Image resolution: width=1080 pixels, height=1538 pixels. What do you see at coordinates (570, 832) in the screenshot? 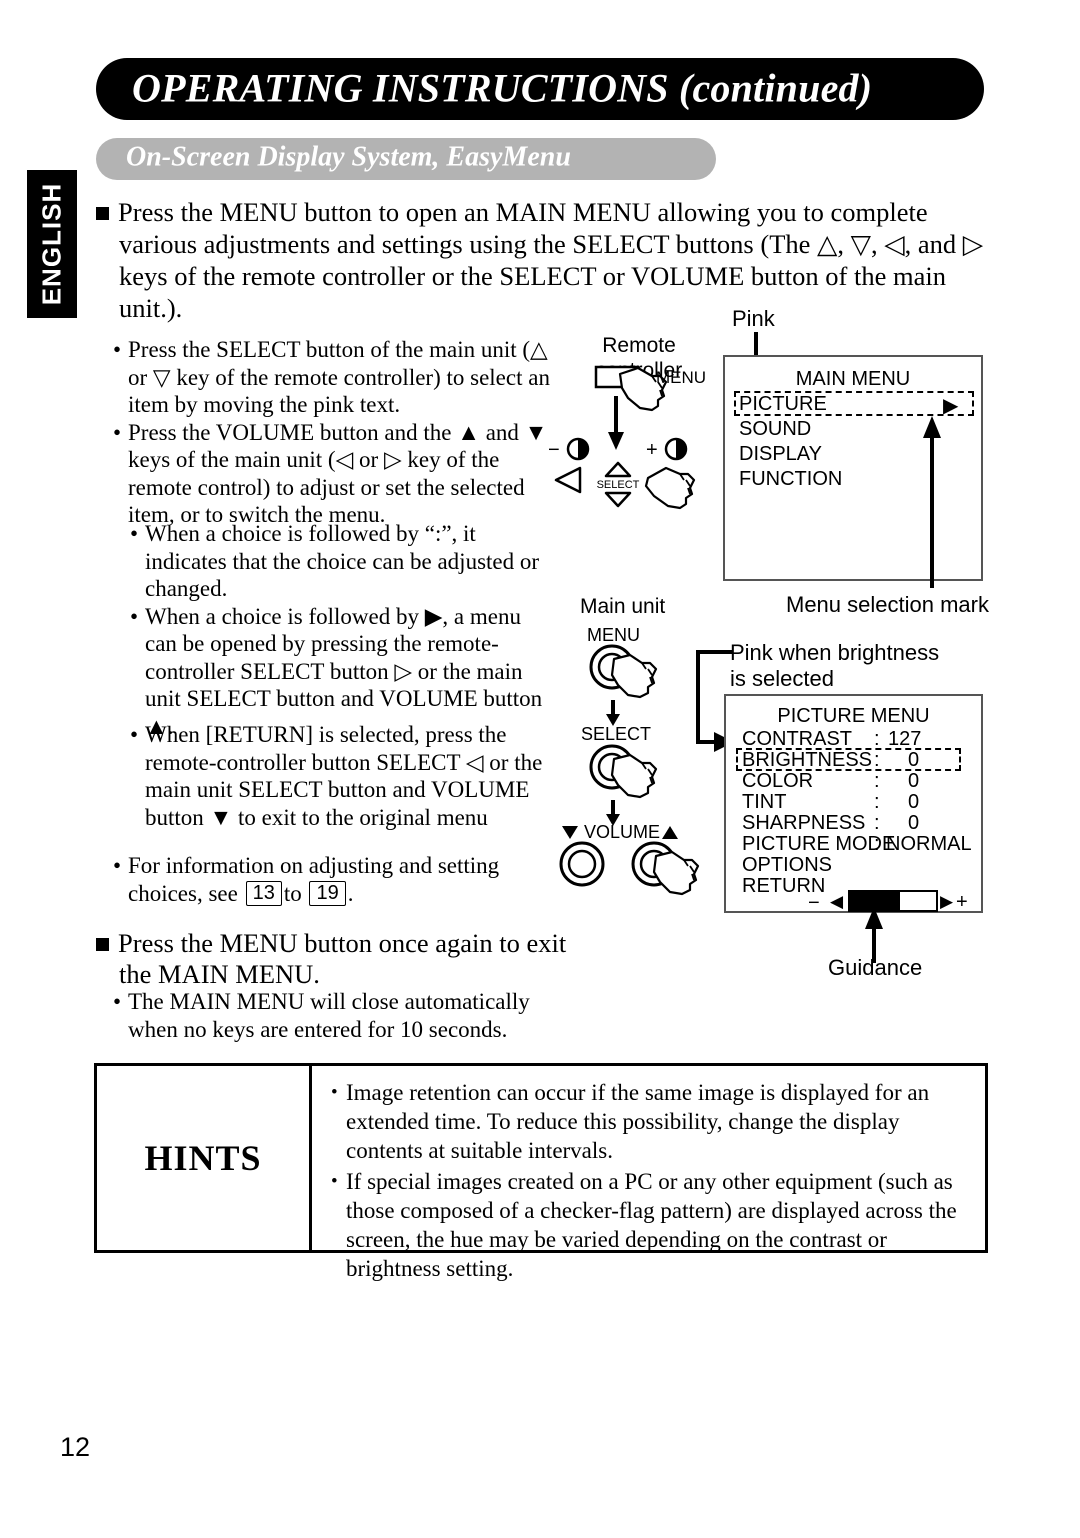
I see `volume-down-triangle-icon` at bounding box center [570, 832].